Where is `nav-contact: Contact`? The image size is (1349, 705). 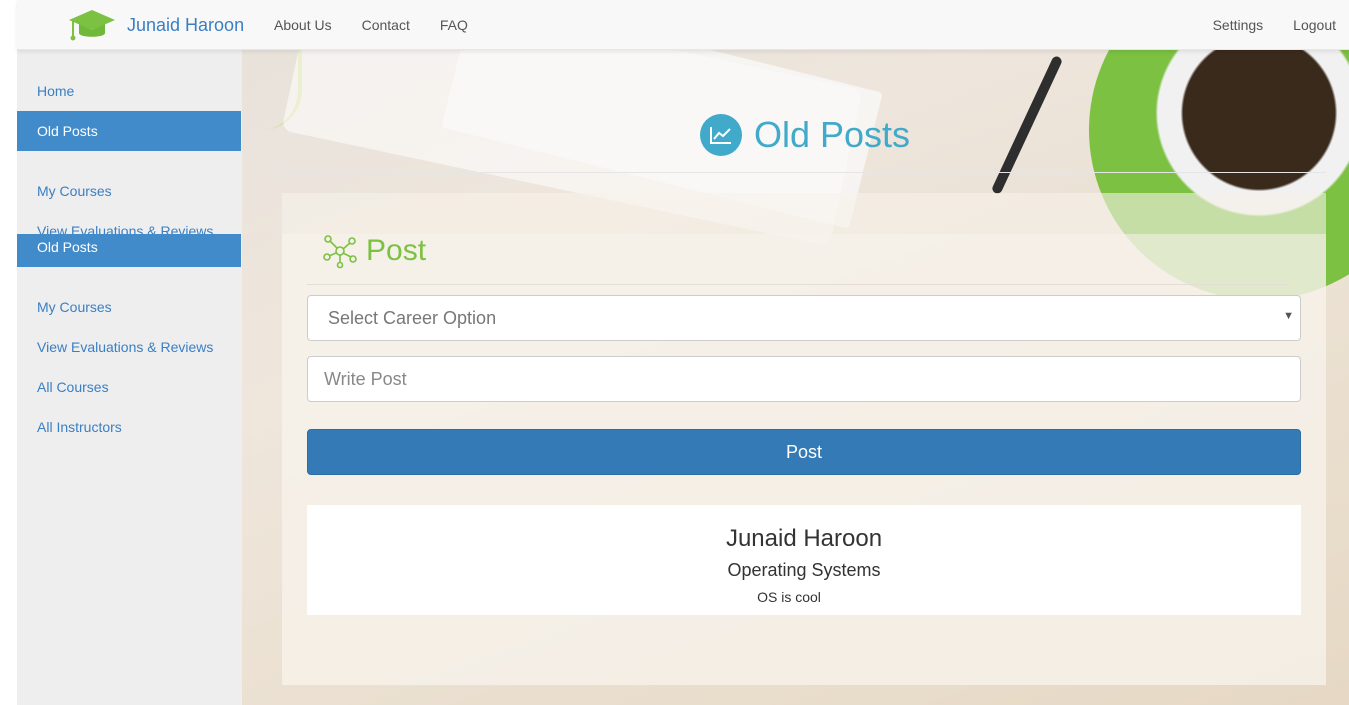
nav-contact: Contact is located at coordinates (386, 25).